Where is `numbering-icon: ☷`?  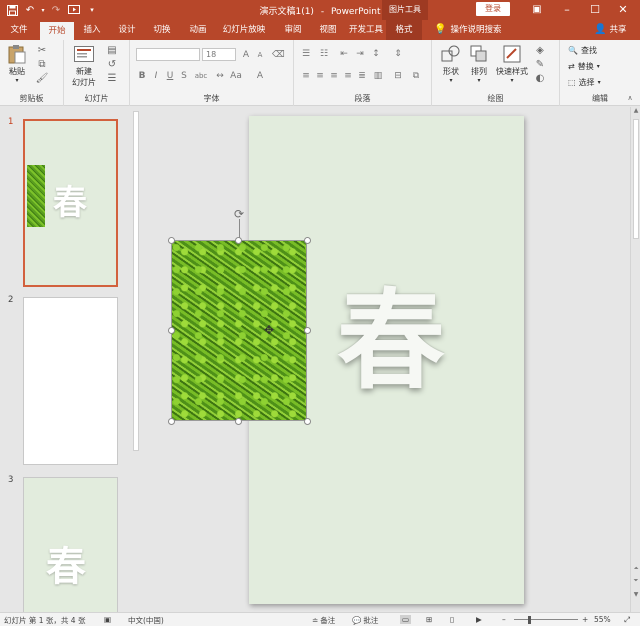 numbering-icon: ☷ is located at coordinates (324, 54).